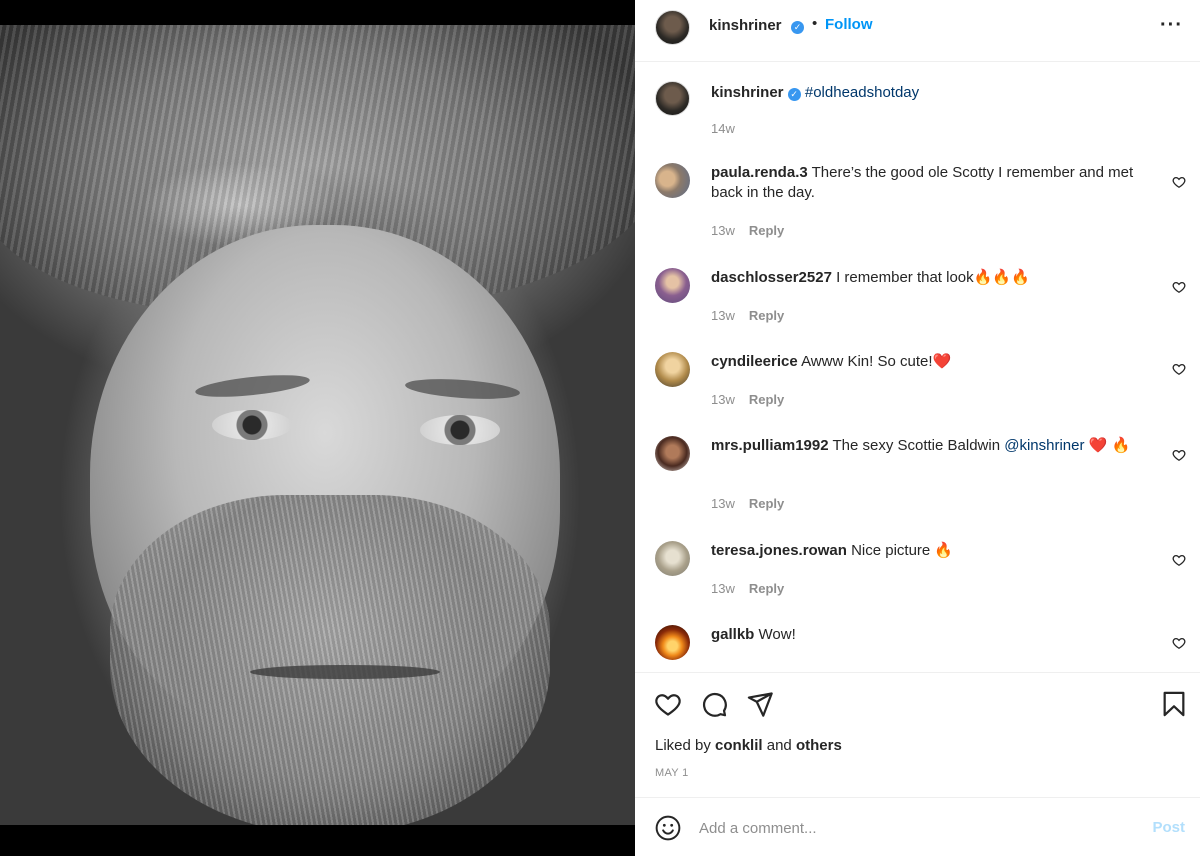 The width and height of the screenshot is (1200, 856). I want to click on author-username: kinshriner, so click(745, 25).